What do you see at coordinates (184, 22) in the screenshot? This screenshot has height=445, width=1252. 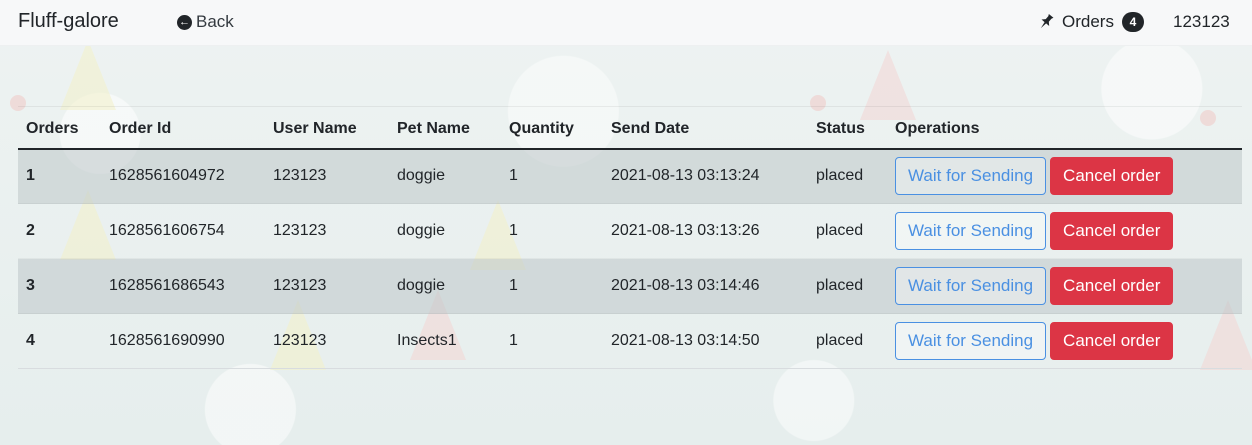 I see `arrow-left-circle-icon: ←` at bounding box center [184, 22].